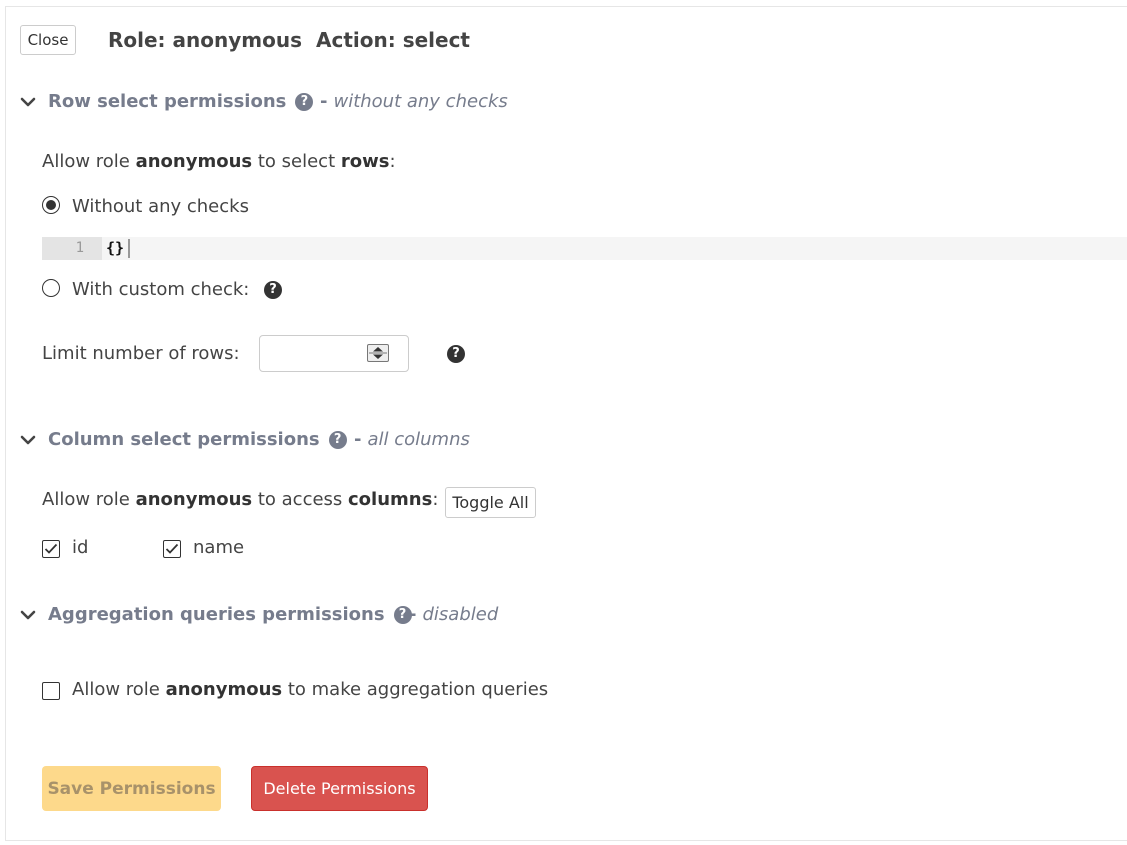  Describe the element at coordinates (160, 289) in the screenshot. I see `custom-check-label: With custom check:` at that location.